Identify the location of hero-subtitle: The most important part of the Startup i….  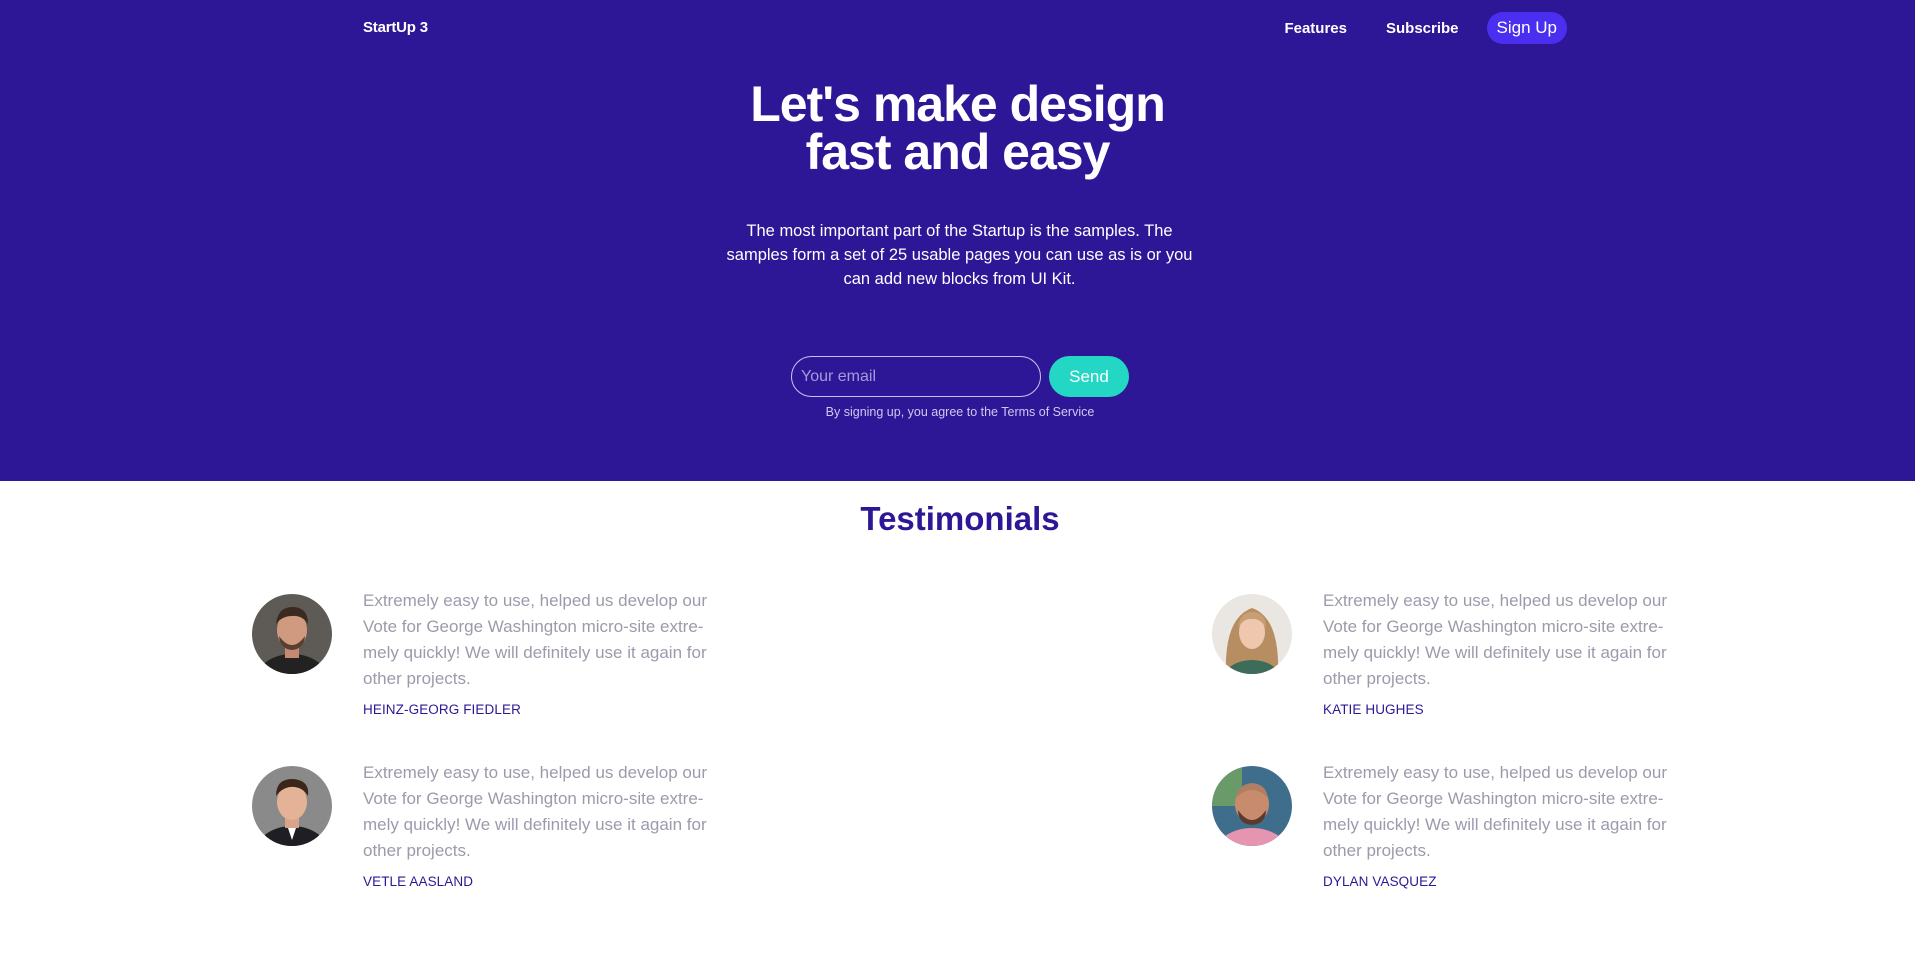
(959, 255).